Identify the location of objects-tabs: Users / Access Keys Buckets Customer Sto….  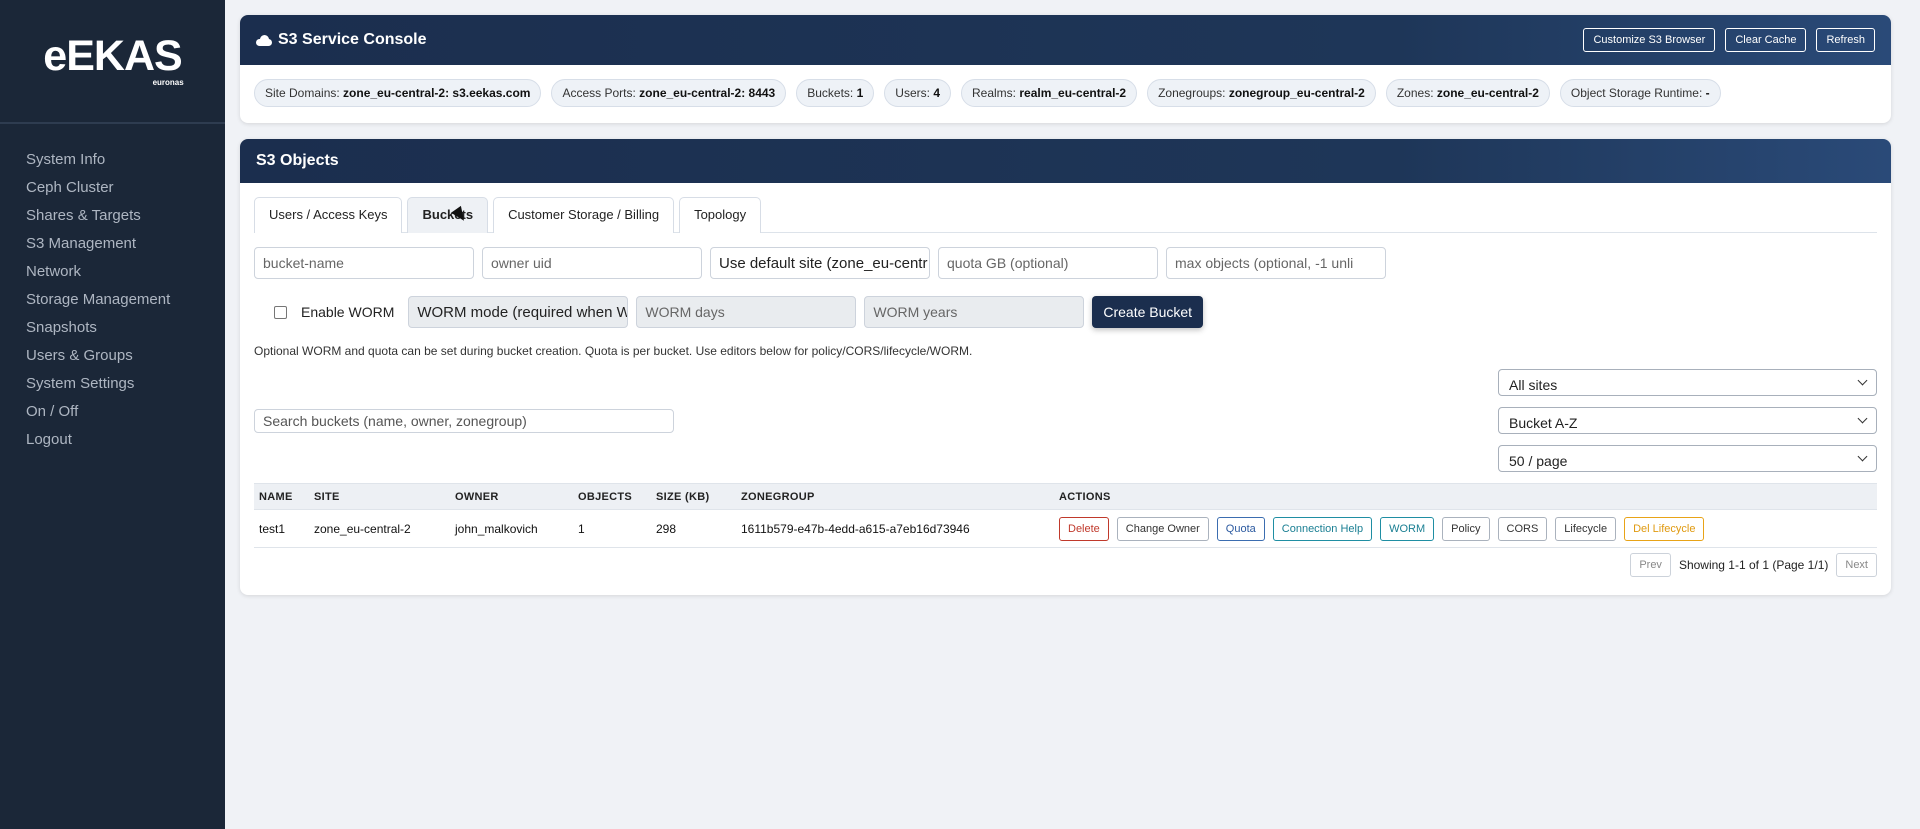
(1065, 215).